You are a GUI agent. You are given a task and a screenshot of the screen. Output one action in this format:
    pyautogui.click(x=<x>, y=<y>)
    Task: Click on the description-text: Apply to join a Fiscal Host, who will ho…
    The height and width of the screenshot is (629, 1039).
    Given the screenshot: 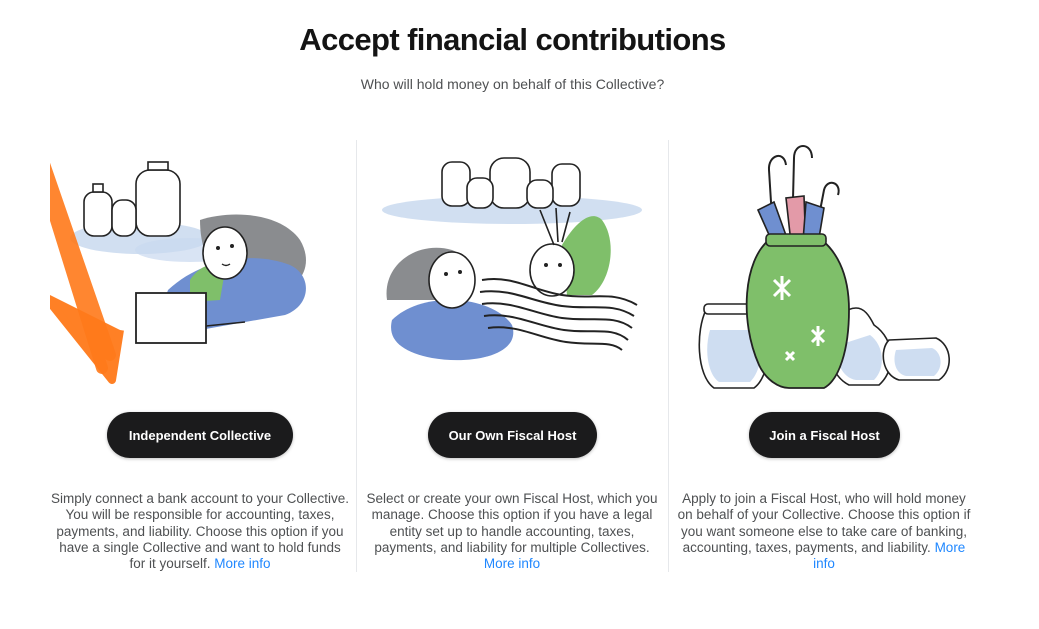 What is the action you would take?
    pyautogui.click(x=824, y=523)
    